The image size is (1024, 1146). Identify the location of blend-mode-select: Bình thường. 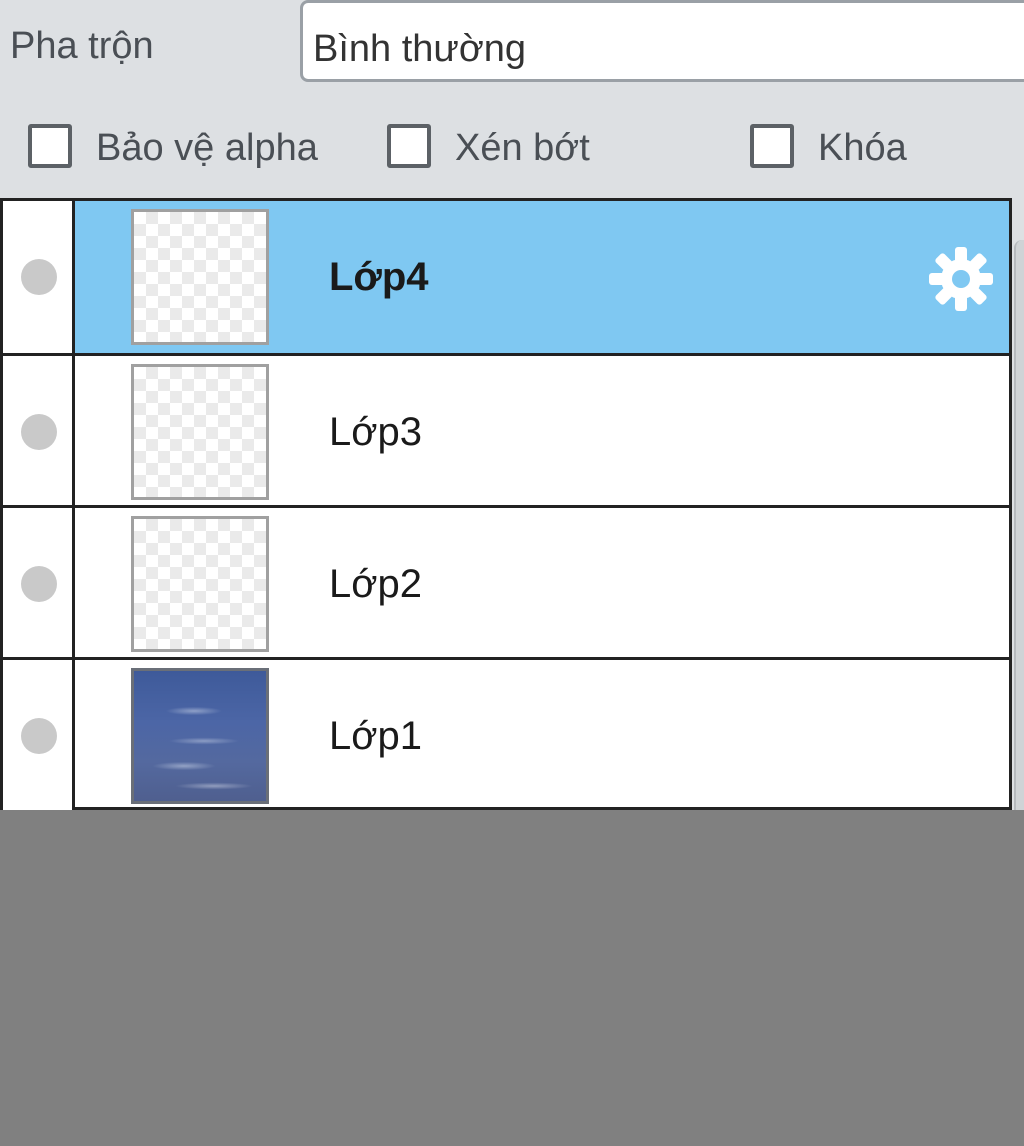
(662, 41).